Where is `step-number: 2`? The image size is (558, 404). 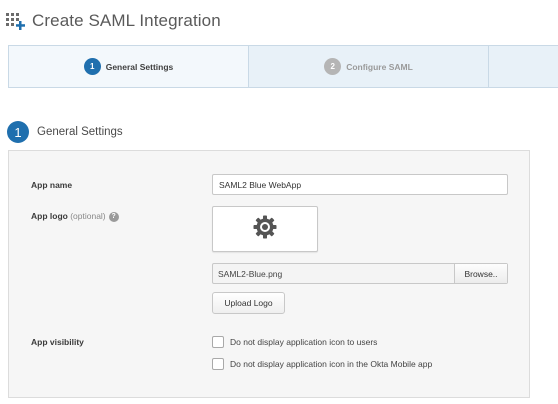 step-number: 2 is located at coordinates (333, 66).